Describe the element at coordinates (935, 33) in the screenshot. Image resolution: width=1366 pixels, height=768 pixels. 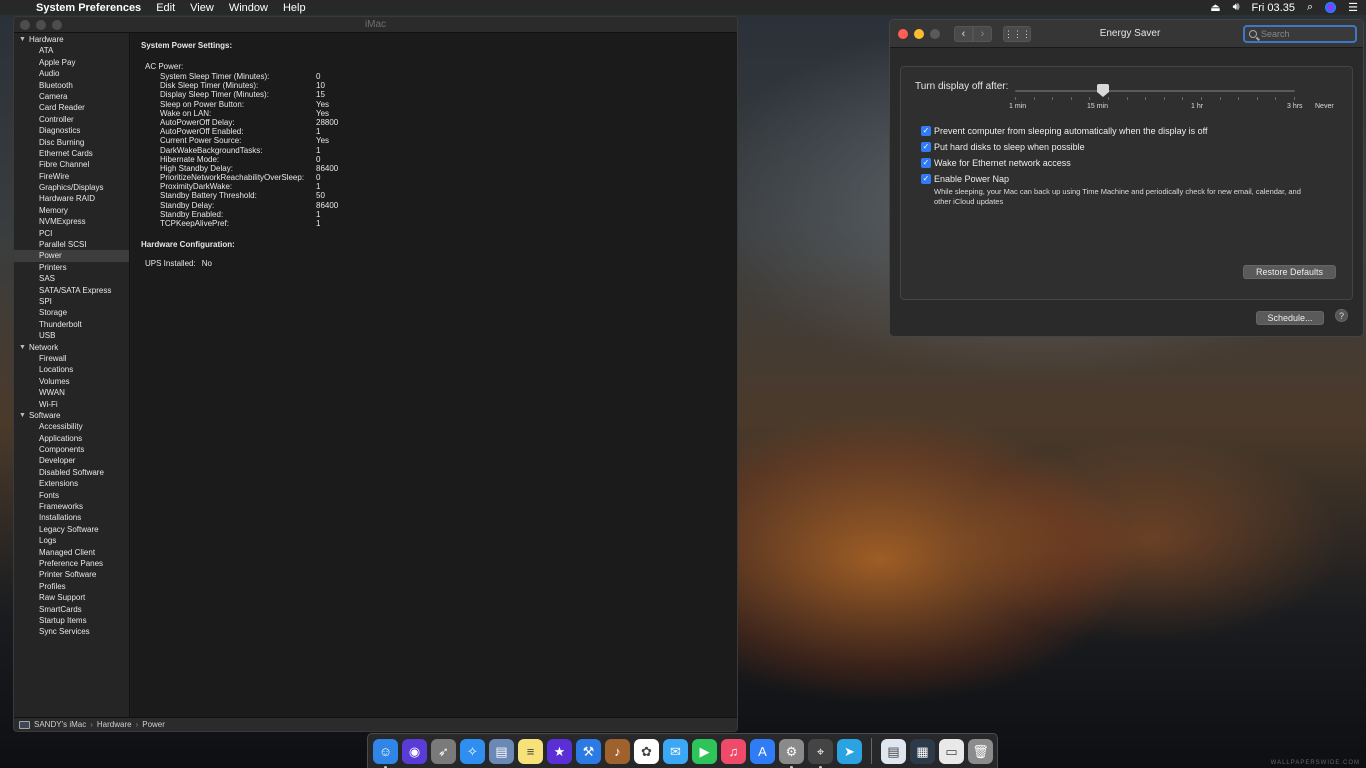
I see `zoom-button` at that location.